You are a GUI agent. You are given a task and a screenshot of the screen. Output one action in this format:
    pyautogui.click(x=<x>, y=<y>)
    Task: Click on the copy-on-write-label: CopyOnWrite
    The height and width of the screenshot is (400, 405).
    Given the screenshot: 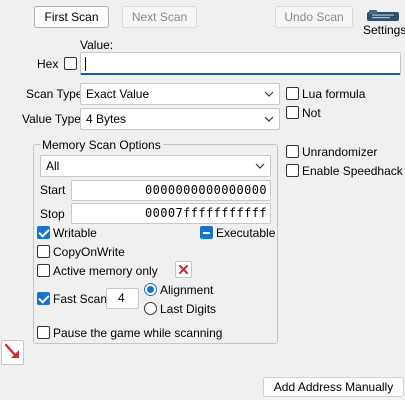 What is the action you would take?
    pyautogui.click(x=89, y=252)
    